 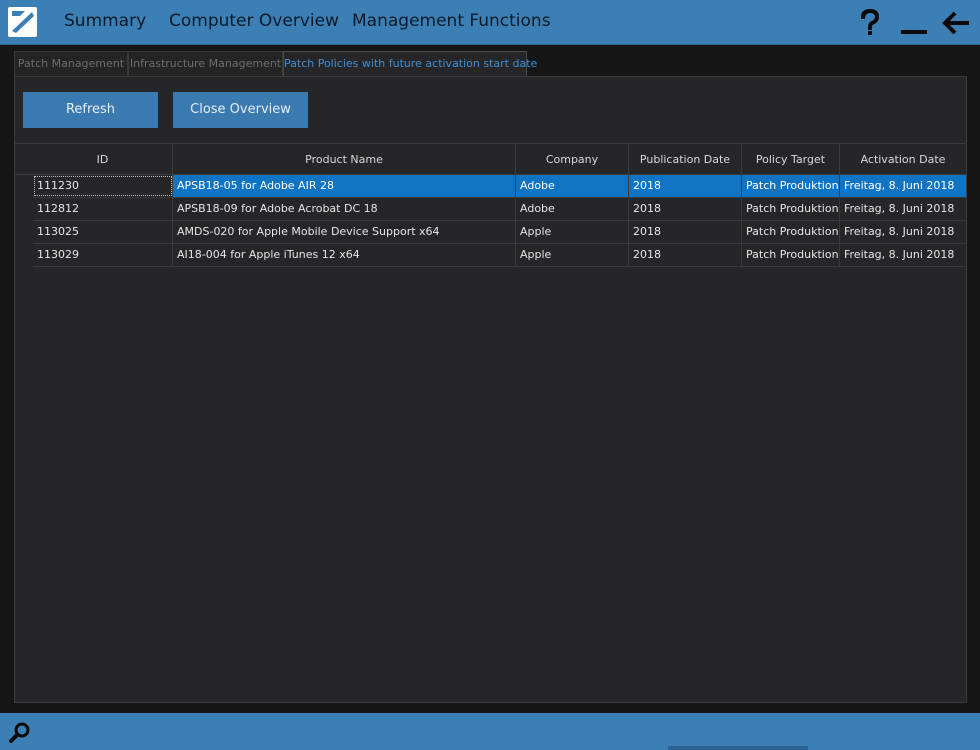 What do you see at coordinates (240, 110) in the screenshot?
I see `close-overview-button: Close Overview` at bounding box center [240, 110].